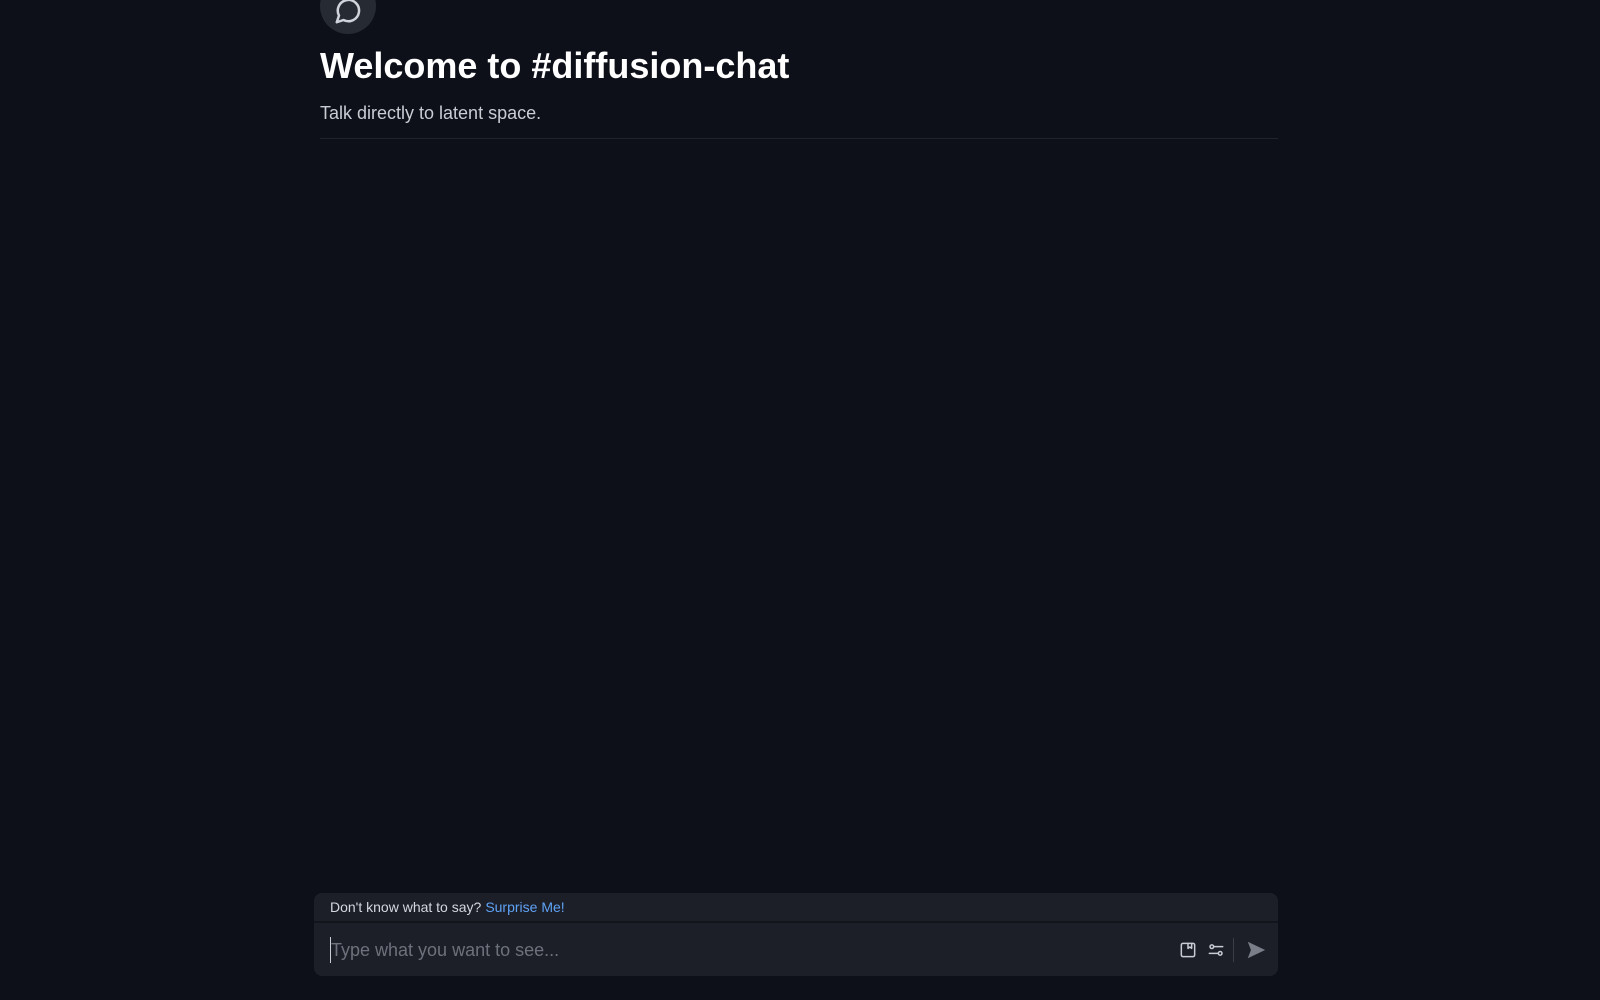 The width and height of the screenshot is (1600, 1000). I want to click on sliders-icon, so click(1216, 950).